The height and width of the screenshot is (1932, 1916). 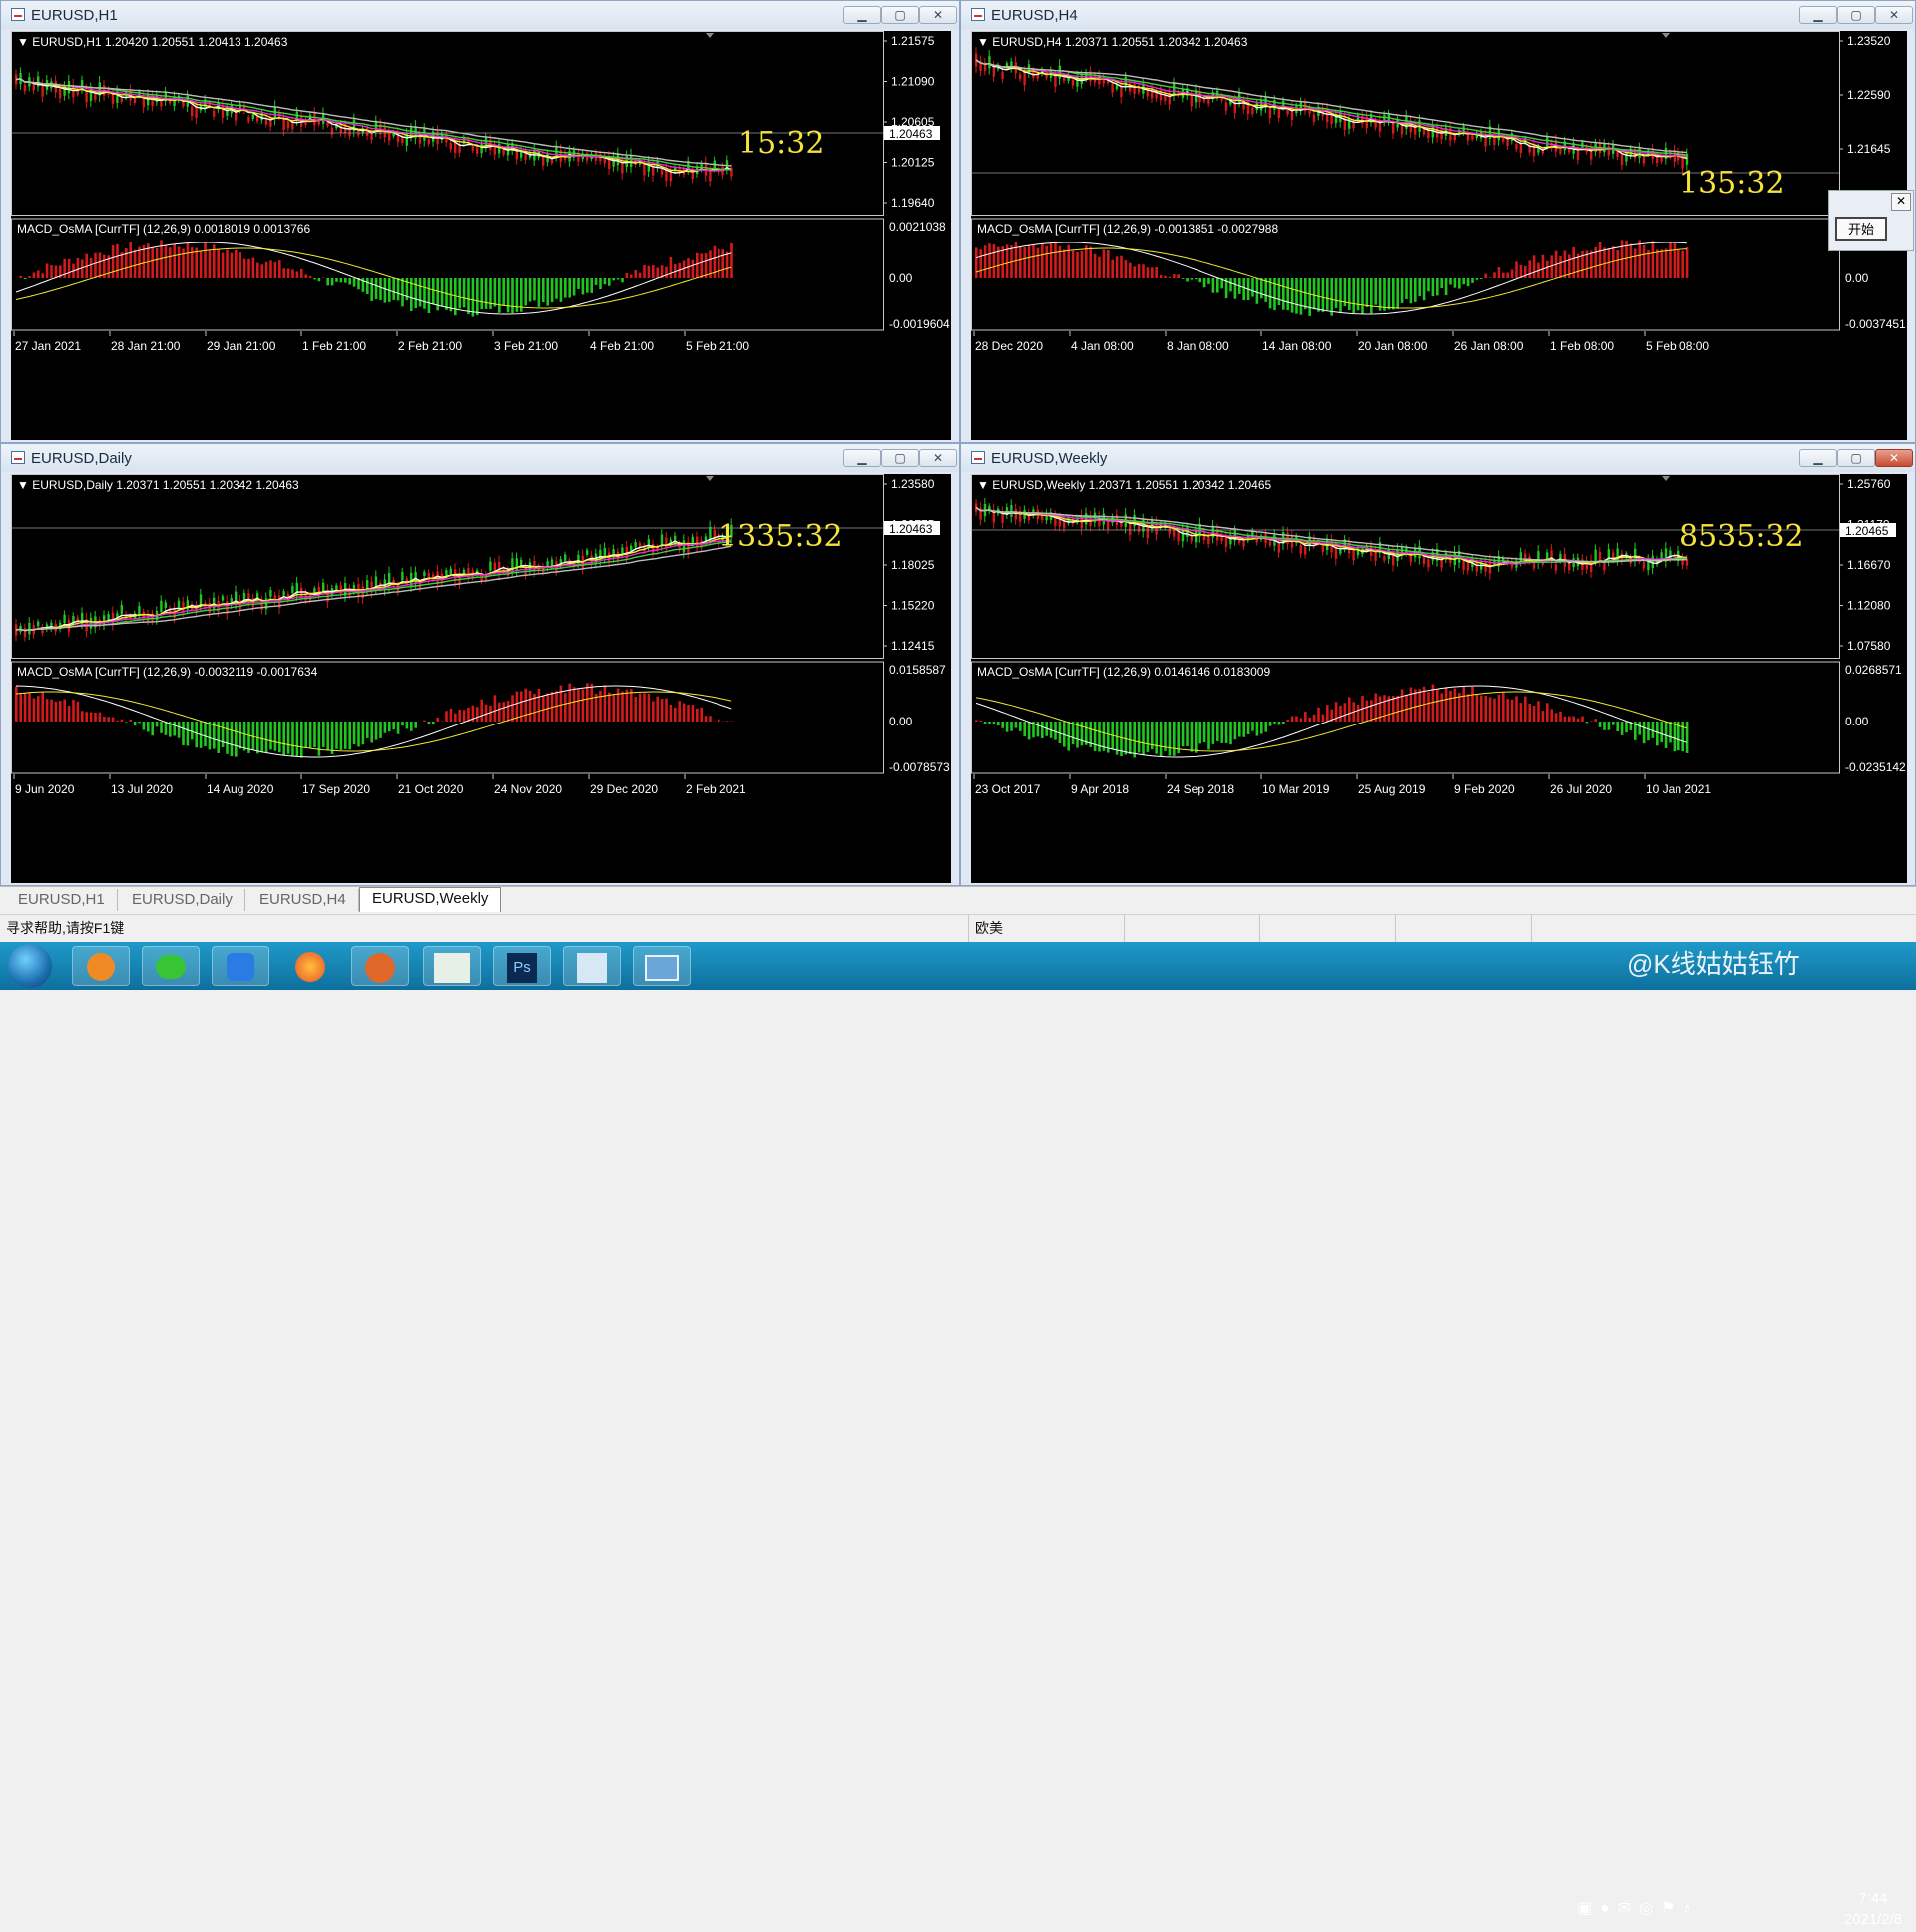 I want to click on start-button: 开始, so click(x=1861, y=229).